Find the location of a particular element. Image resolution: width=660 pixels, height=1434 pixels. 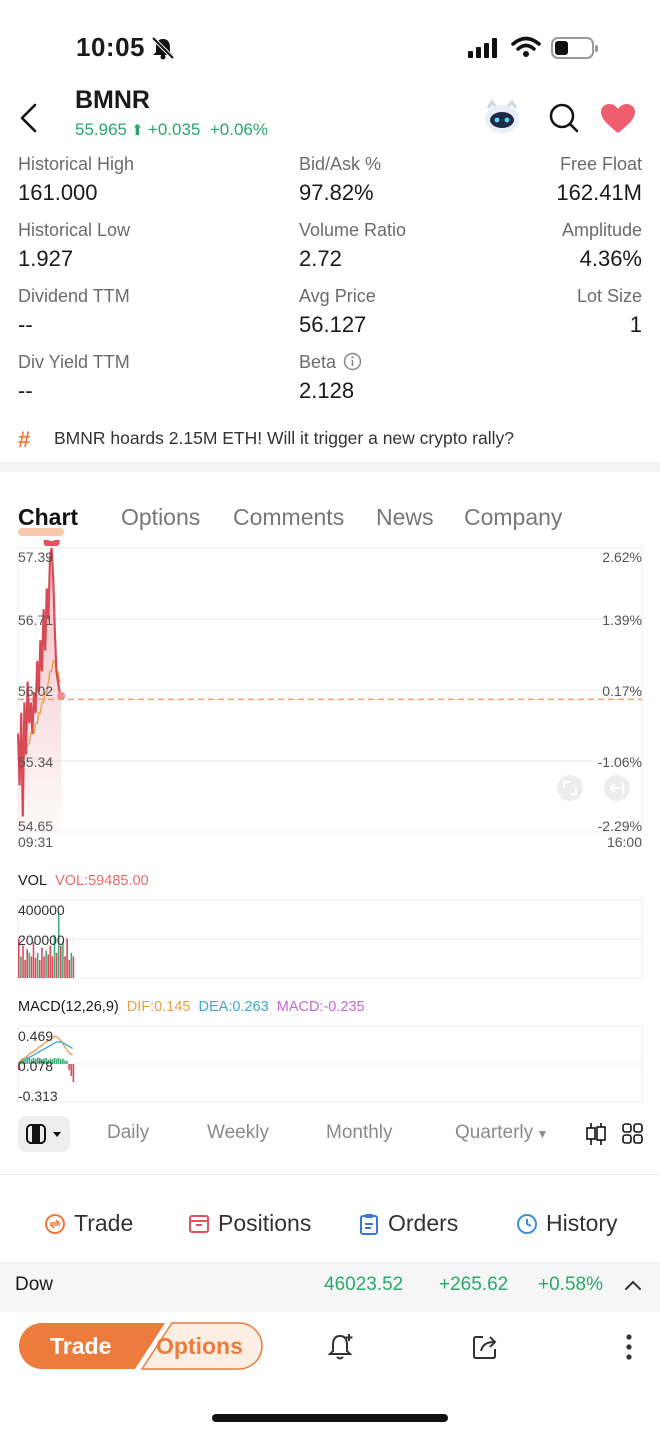

more-options-icon is located at coordinates (629, 1347).